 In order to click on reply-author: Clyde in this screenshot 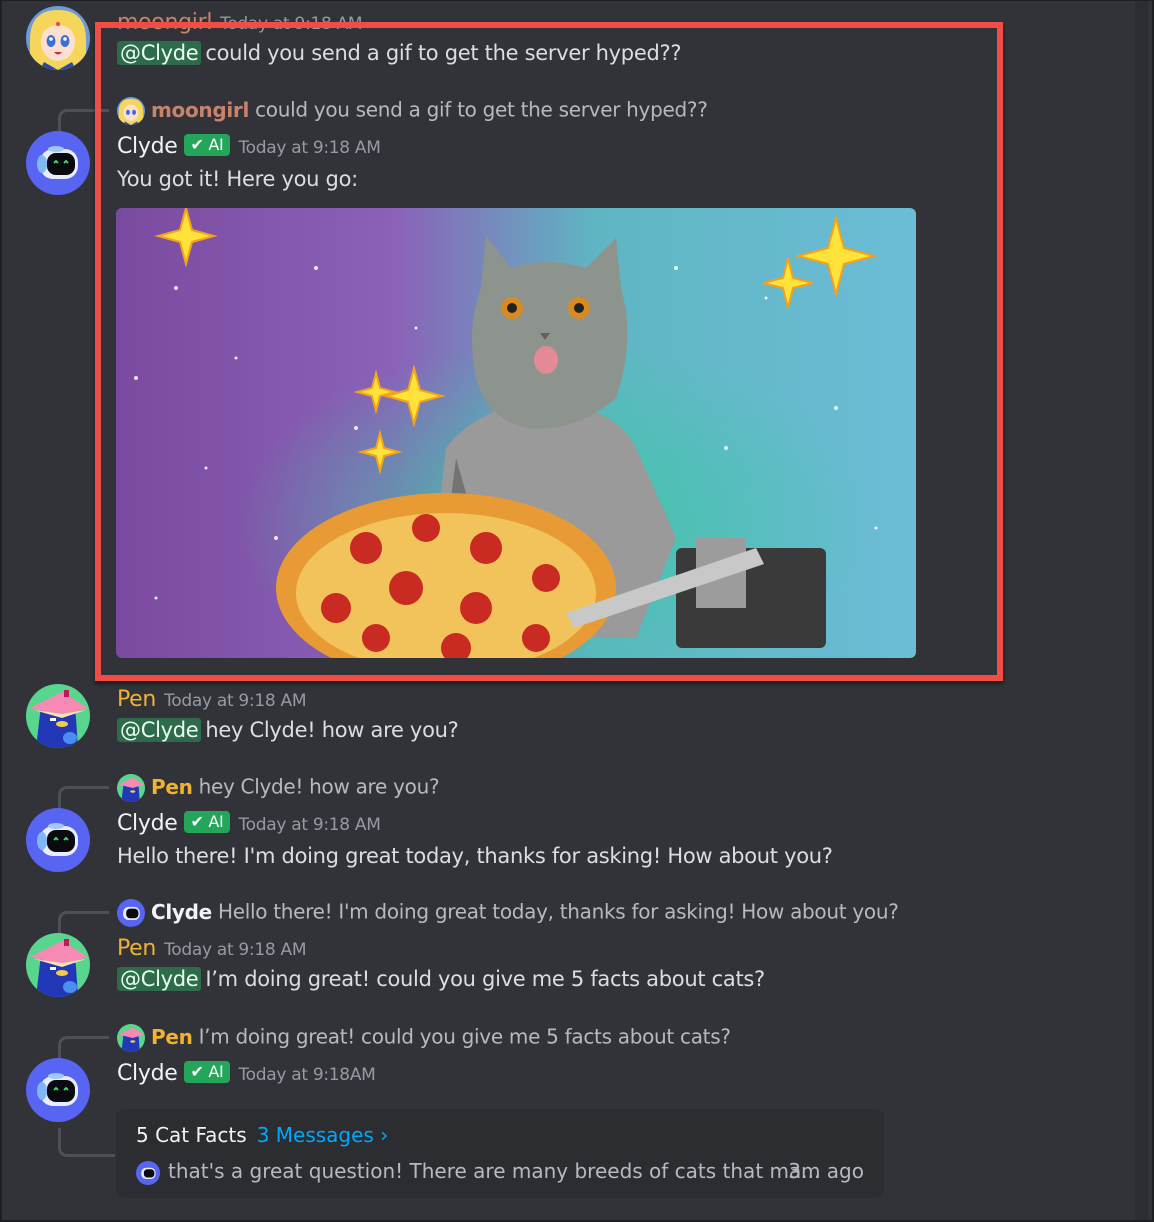, I will do `click(181, 911)`.